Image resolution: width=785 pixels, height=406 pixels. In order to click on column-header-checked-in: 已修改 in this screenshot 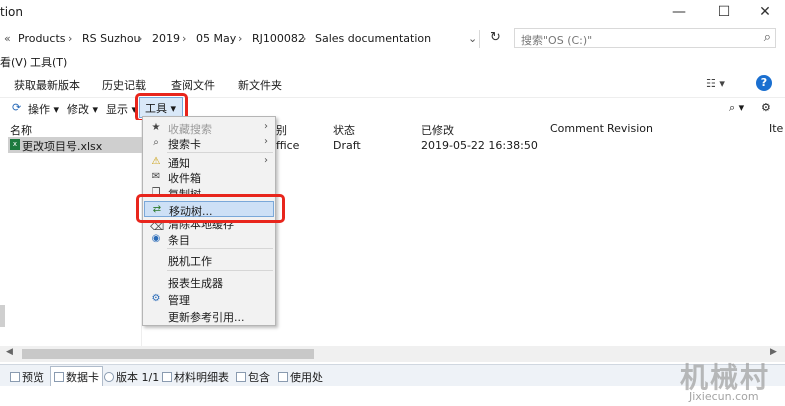, I will do `click(437, 130)`.